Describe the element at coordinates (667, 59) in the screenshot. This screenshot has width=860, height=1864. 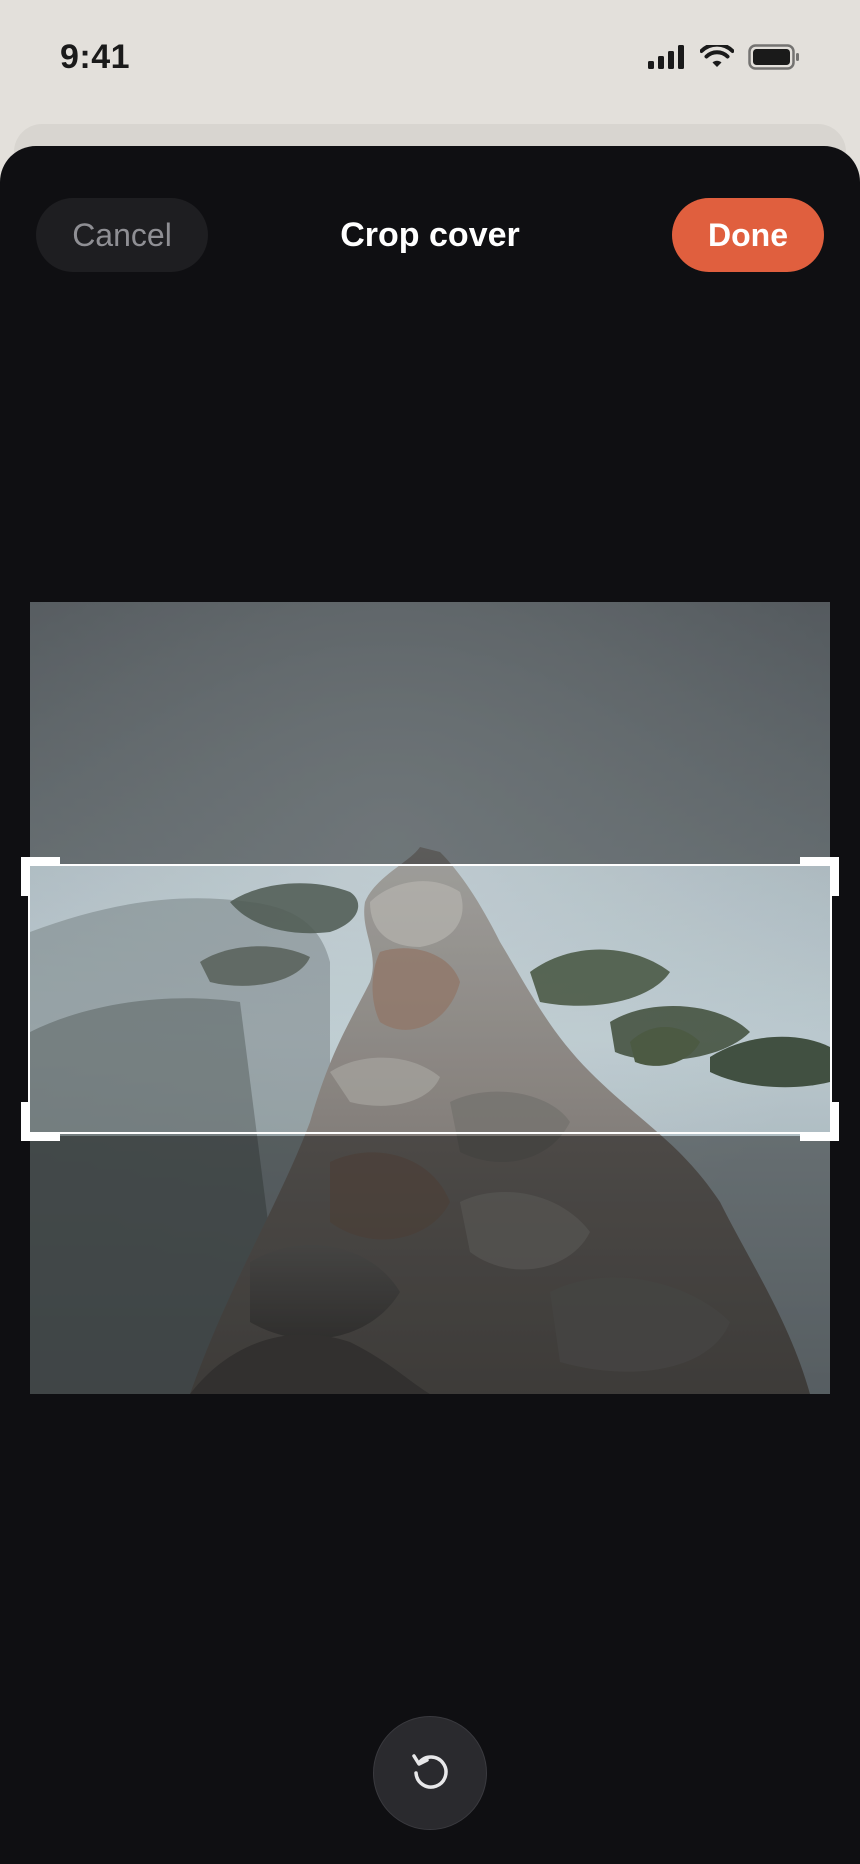
I see `cellular-signal-icon` at that location.